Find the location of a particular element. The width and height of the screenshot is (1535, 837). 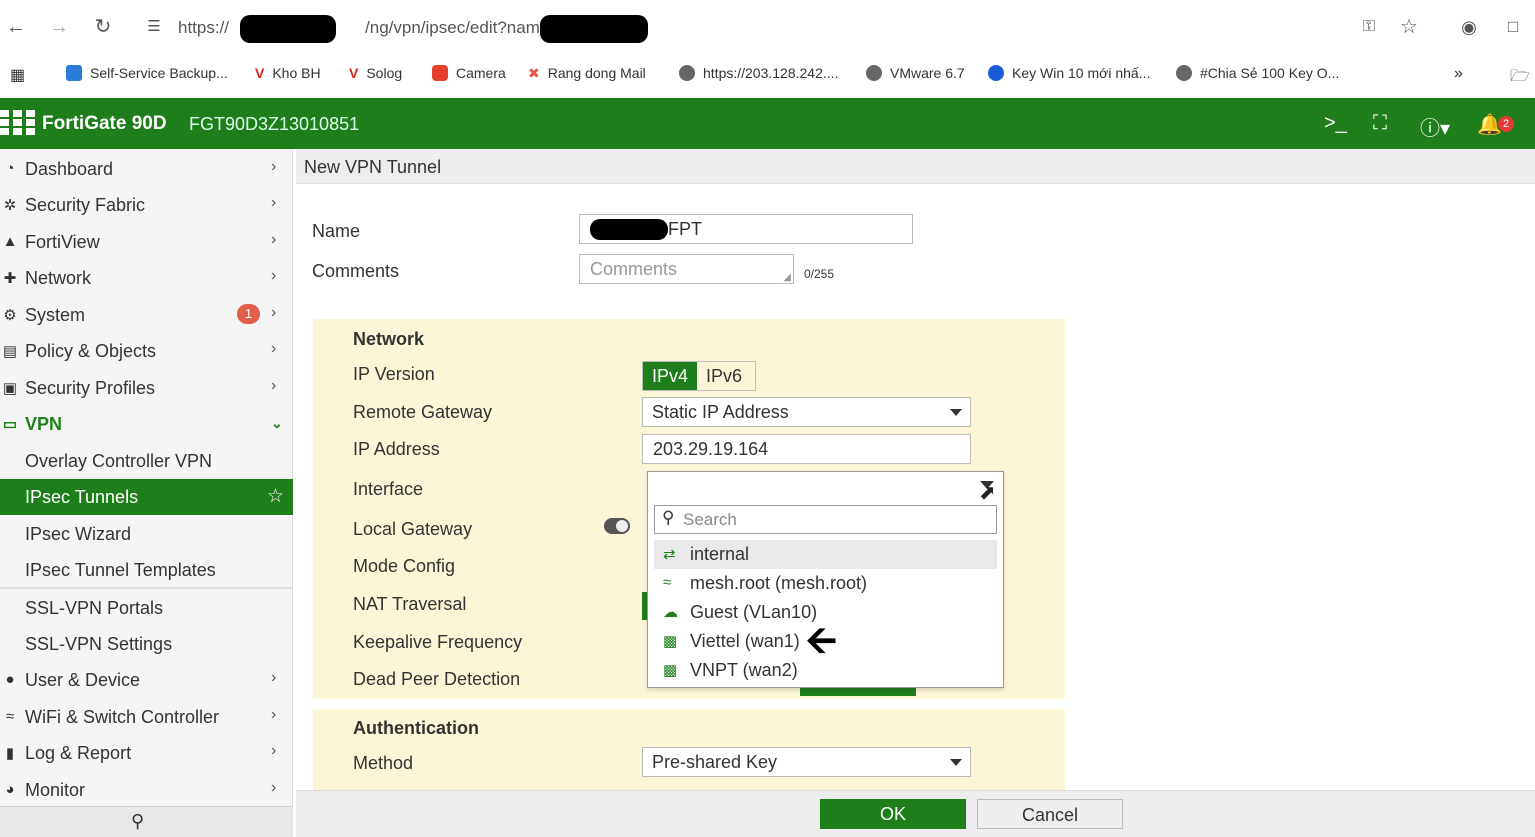

sidebar-item-label: User & Device is located at coordinates (83, 680).